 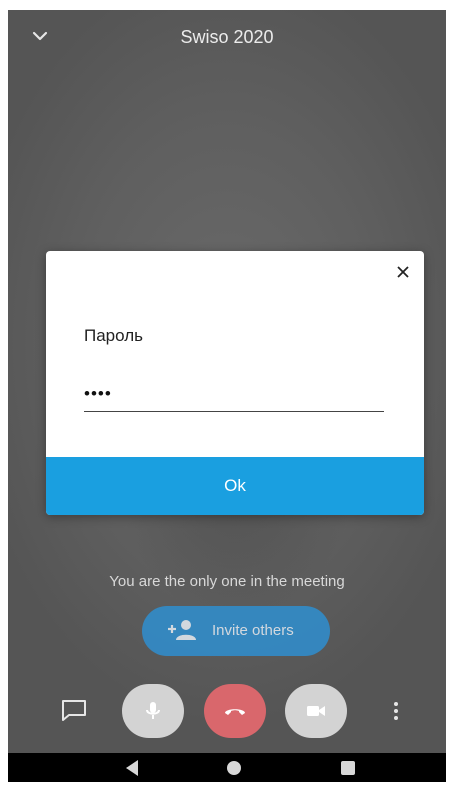 What do you see at coordinates (348, 768) in the screenshot?
I see `recents-icon` at bounding box center [348, 768].